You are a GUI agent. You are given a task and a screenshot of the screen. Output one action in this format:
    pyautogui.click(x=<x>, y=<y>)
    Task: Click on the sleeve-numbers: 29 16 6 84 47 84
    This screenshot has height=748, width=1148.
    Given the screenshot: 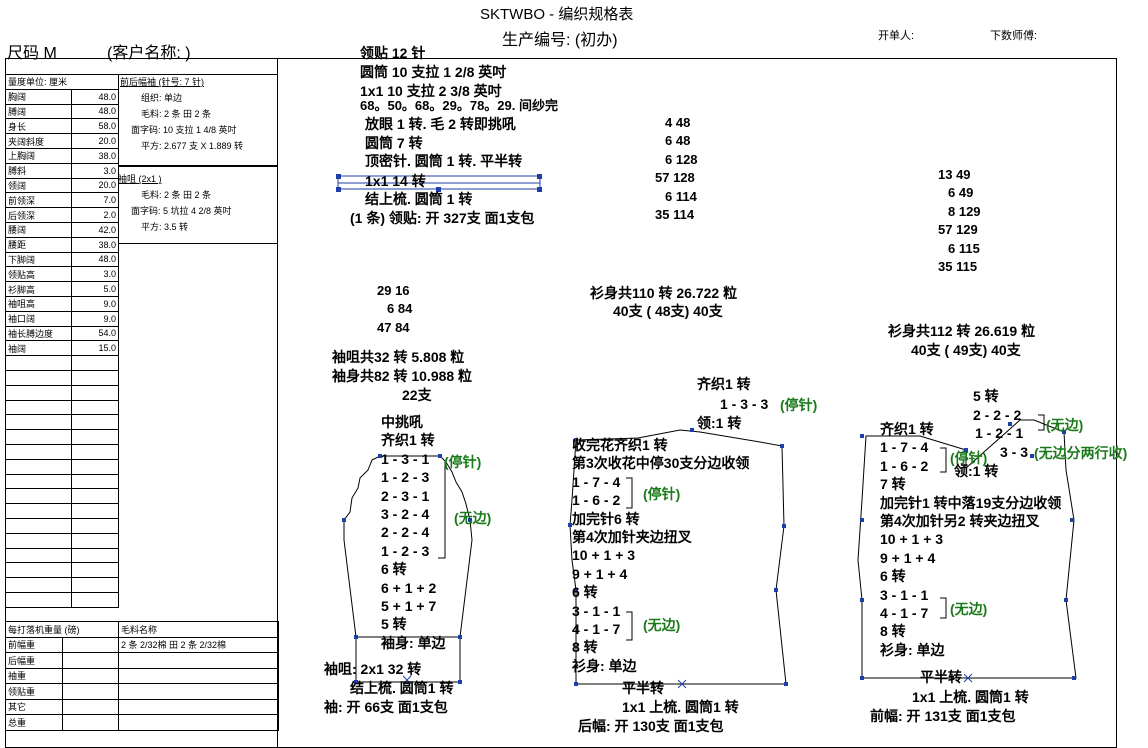 What is the action you would take?
    pyautogui.click(x=407, y=309)
    